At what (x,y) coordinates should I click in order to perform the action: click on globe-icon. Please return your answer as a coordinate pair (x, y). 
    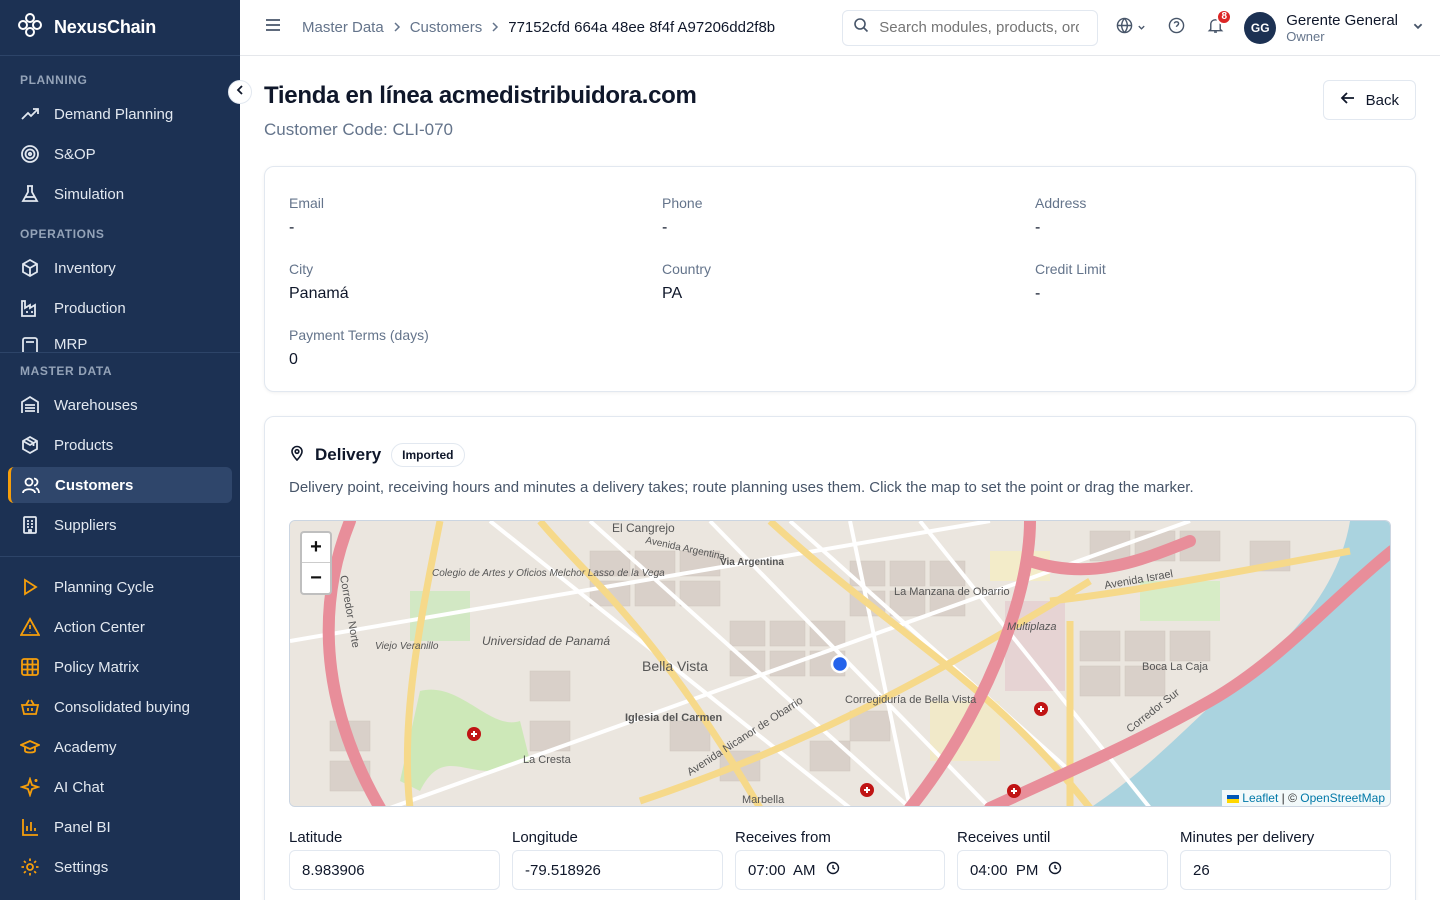
    Looking at the image, I should click on (1124, 28).